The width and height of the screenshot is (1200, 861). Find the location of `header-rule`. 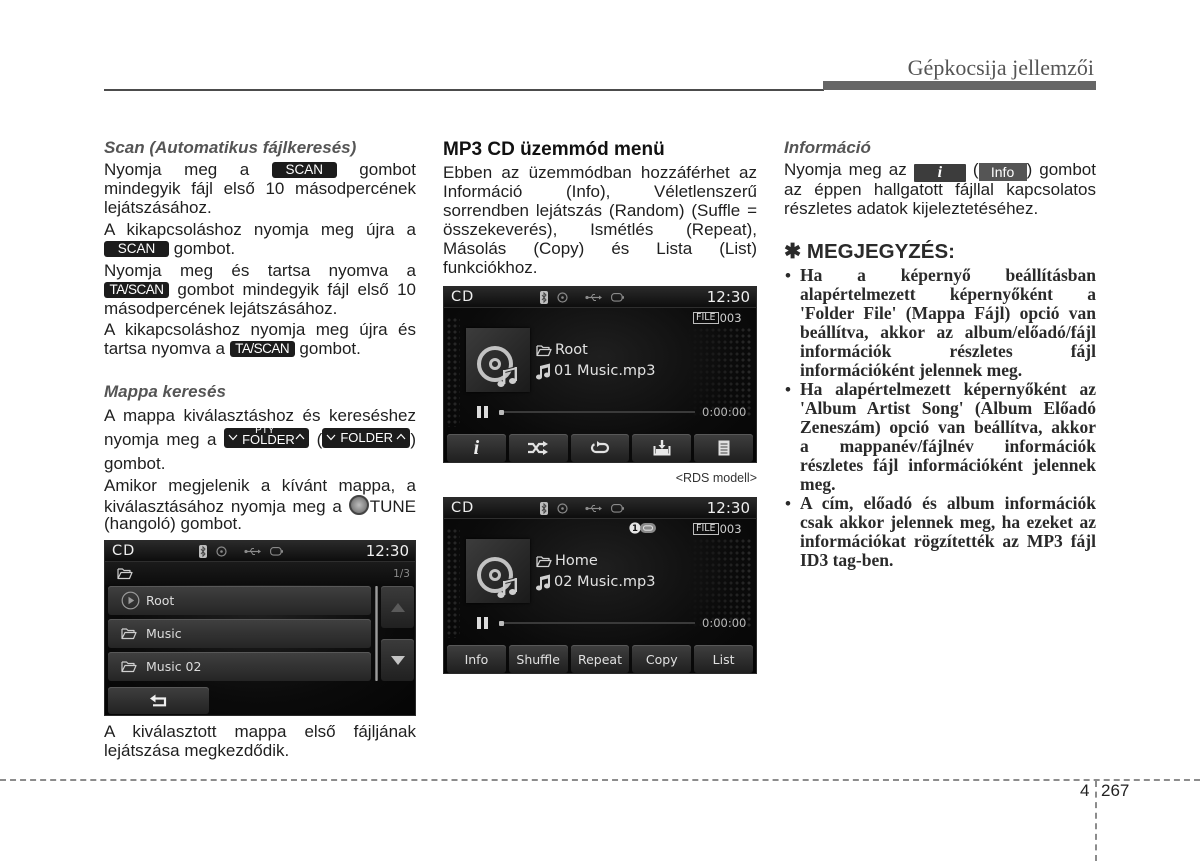

header-rule is located at coordinates (464, 90).